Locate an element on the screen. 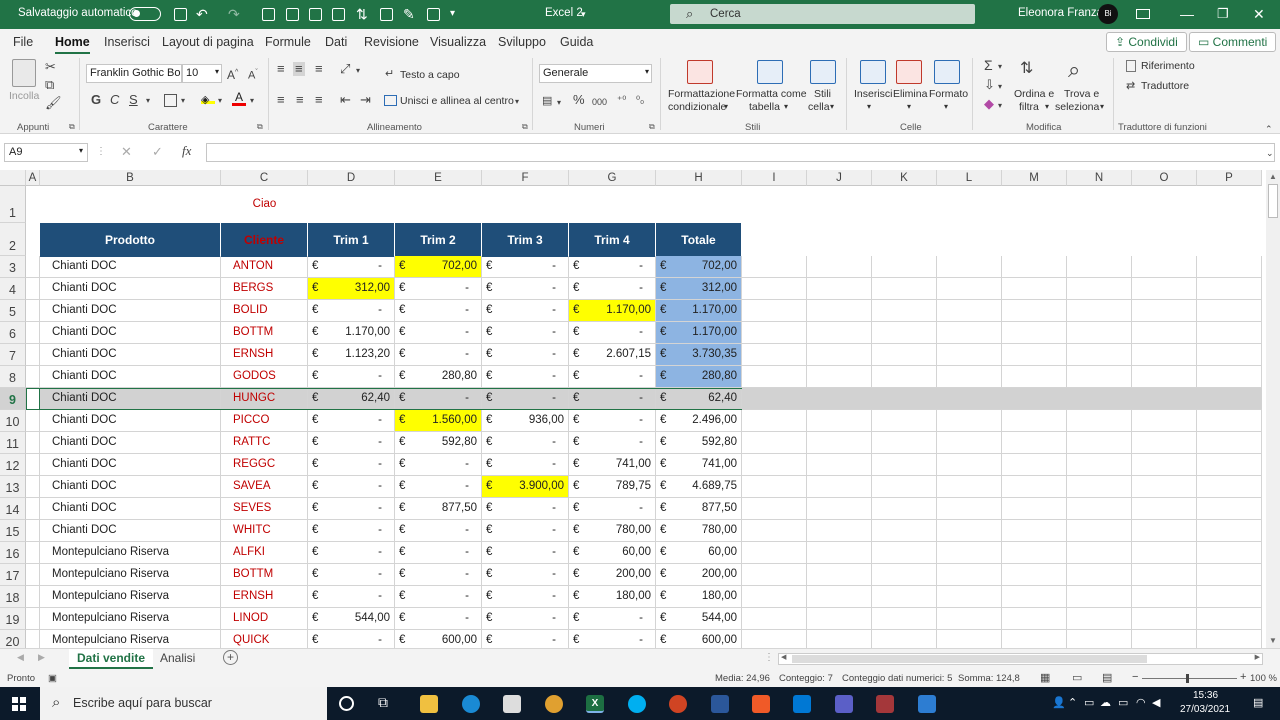  quarter-cell: €180,00 is located at coordinates (612, 597).